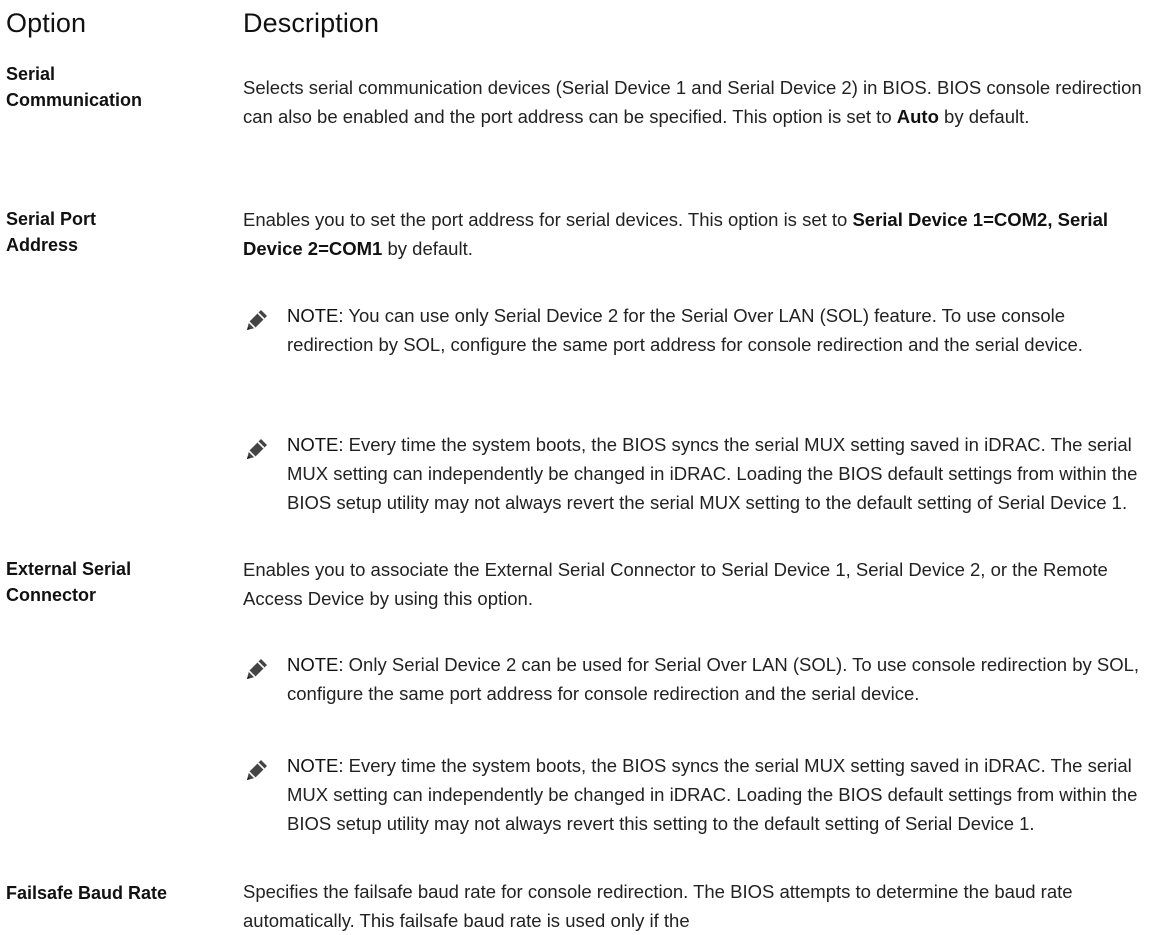 This screenshot has height=935, width=1155. What do you see at coordinates (74, 87) in the screenshot?
I see `option-label-serial-communication: Serial Communication` at bounding box center [74, 87].